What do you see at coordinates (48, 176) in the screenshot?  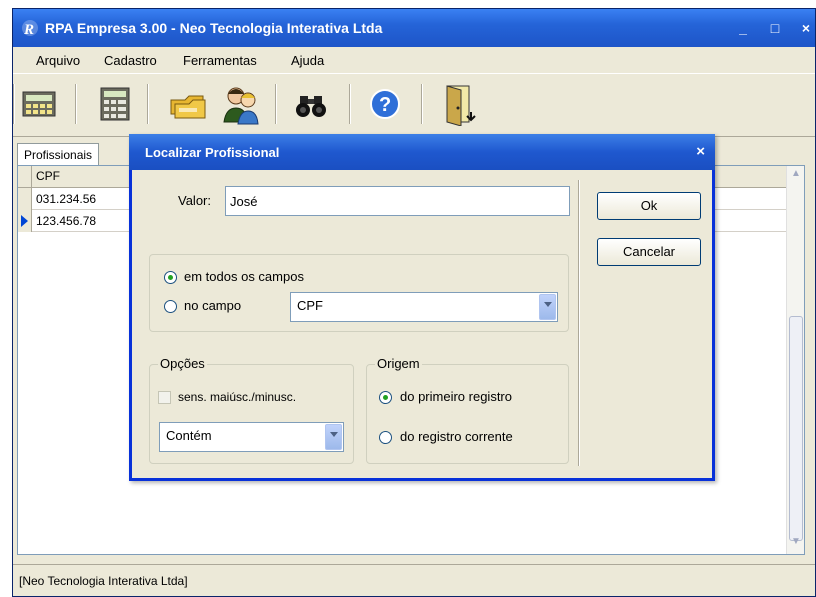 I see `column-header-cpf: CPF` at bounding box center [48, 176].